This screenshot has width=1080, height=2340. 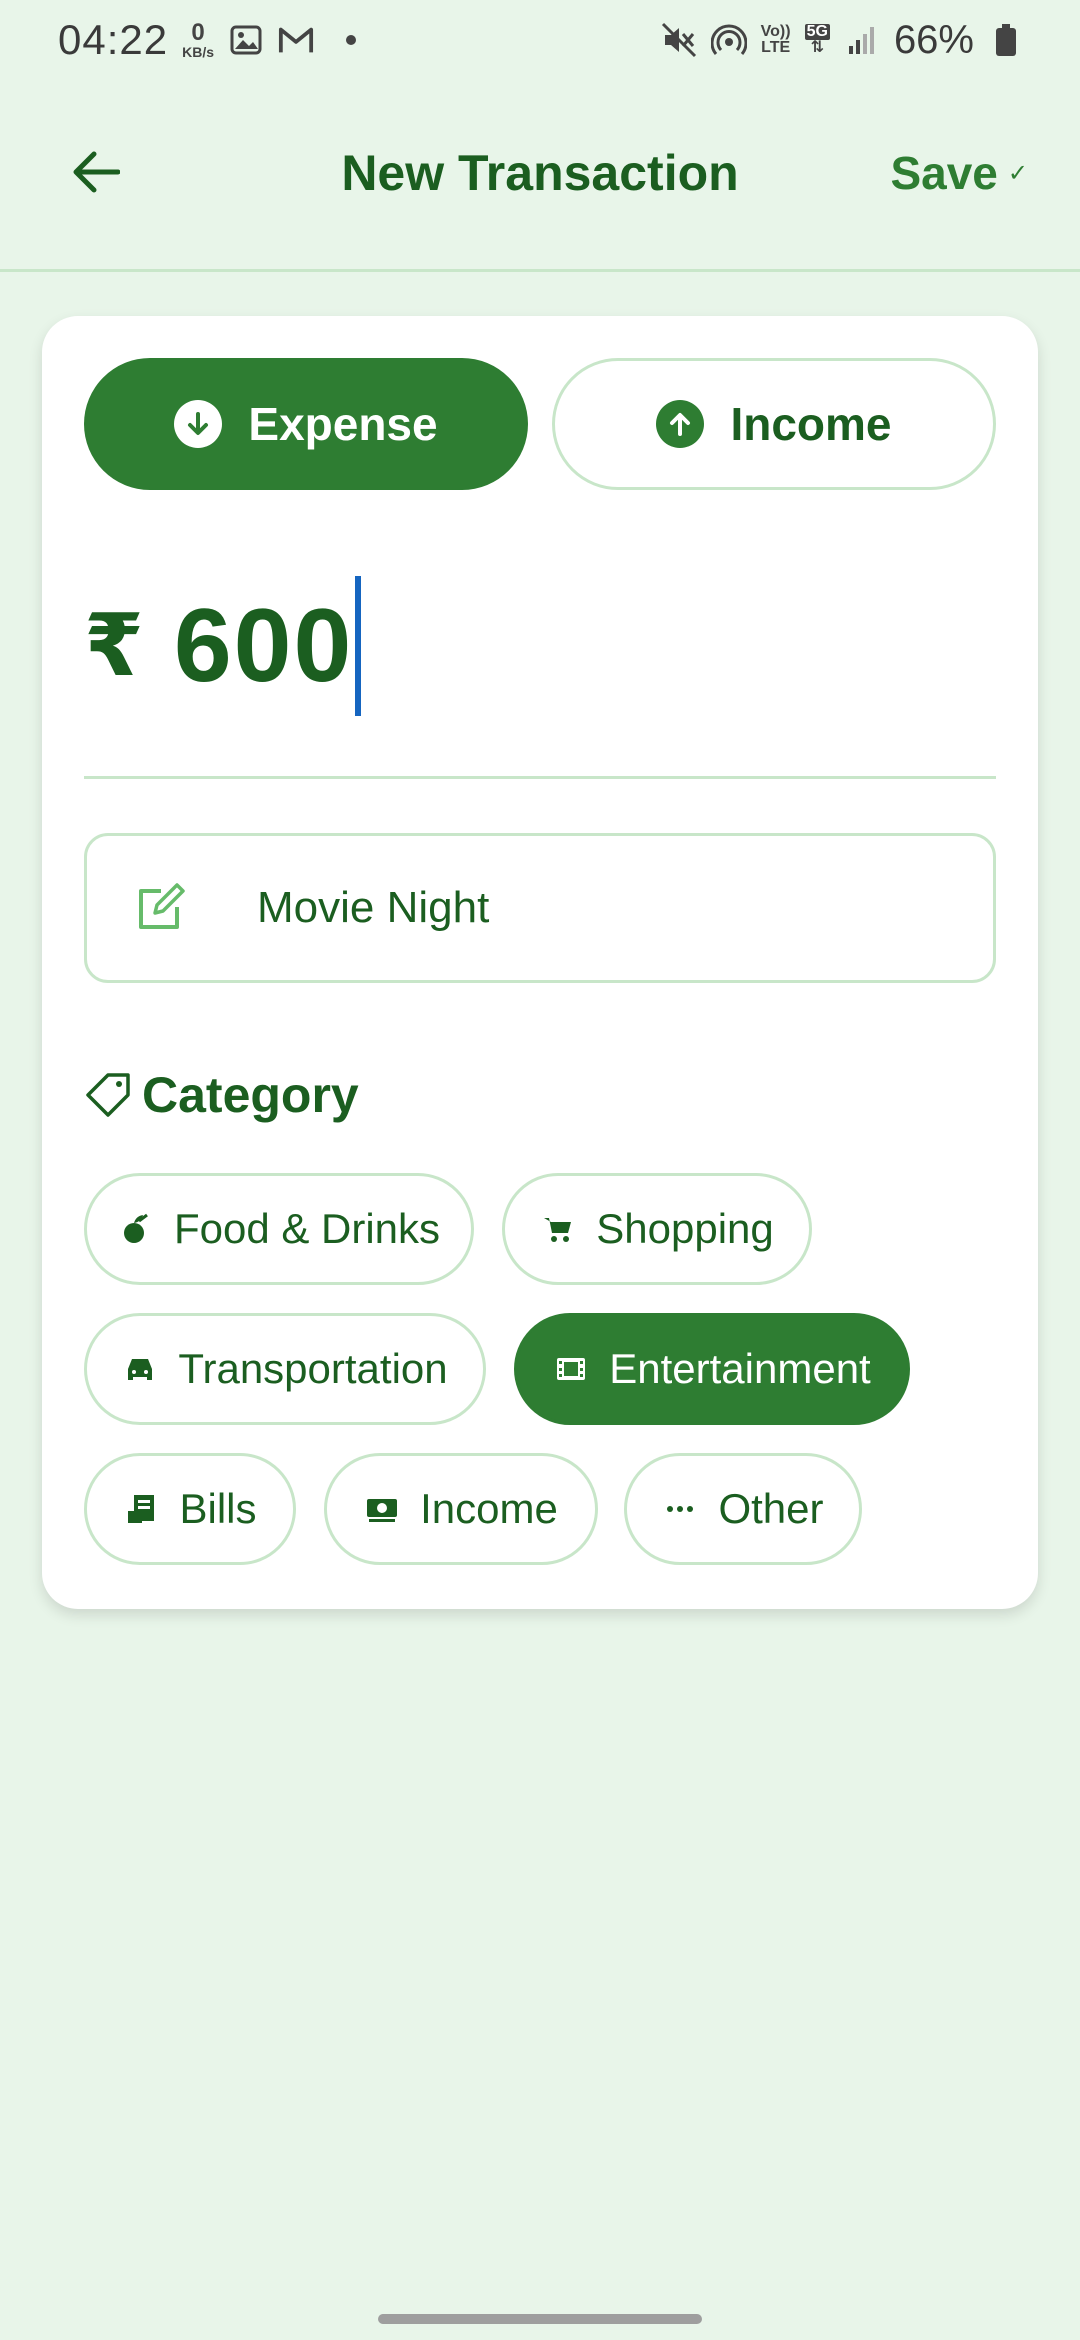 I want to click on network-gen: 5G, so click(x=817, y=31).